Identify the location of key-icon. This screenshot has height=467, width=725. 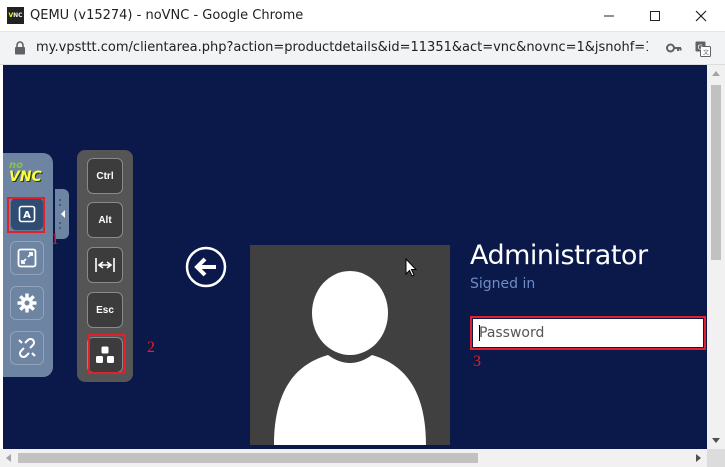
(674, 48).